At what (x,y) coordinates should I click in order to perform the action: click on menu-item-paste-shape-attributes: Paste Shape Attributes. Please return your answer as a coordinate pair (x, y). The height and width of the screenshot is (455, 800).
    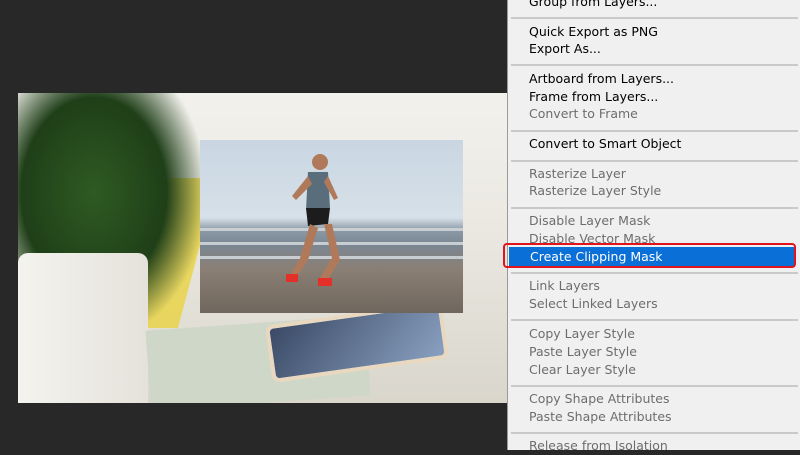
    Looking at the image, I should click on (600, 416).